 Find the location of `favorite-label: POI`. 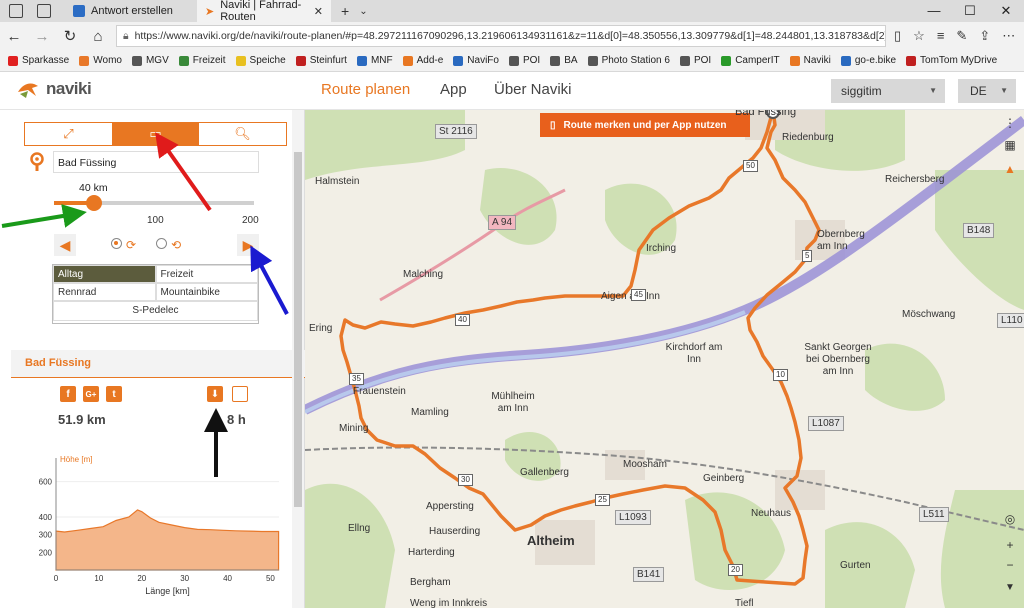

favorite-label: POI is located at coordinates (702, 60).